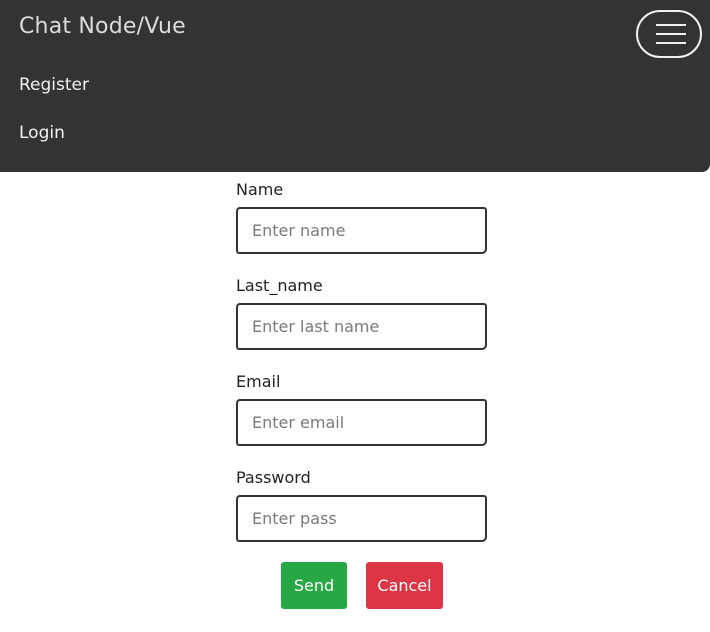  I want to click on password-label: Password, so click(273, 477).